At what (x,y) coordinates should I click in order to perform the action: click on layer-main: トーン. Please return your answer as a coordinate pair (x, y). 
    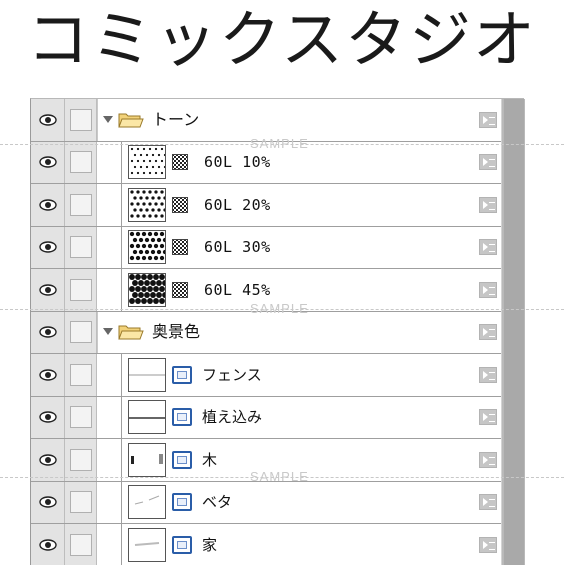
    Looking at the image, I should click on (299, 120).